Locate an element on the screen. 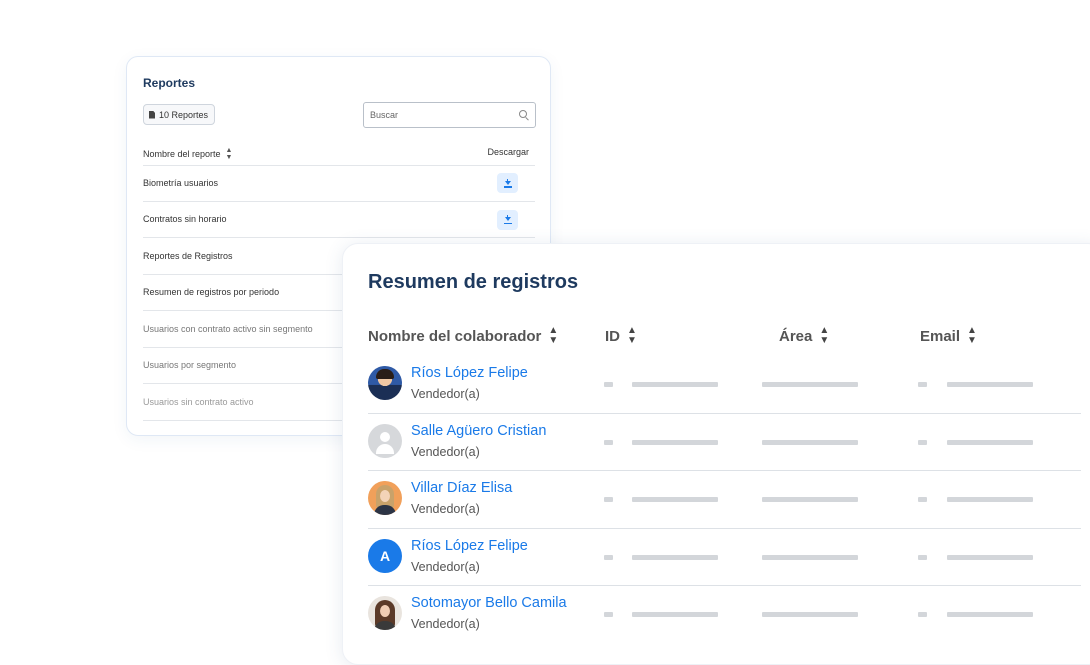 This screenshot has height=665, width=1090. search-box is located at coordinates (449, 115).